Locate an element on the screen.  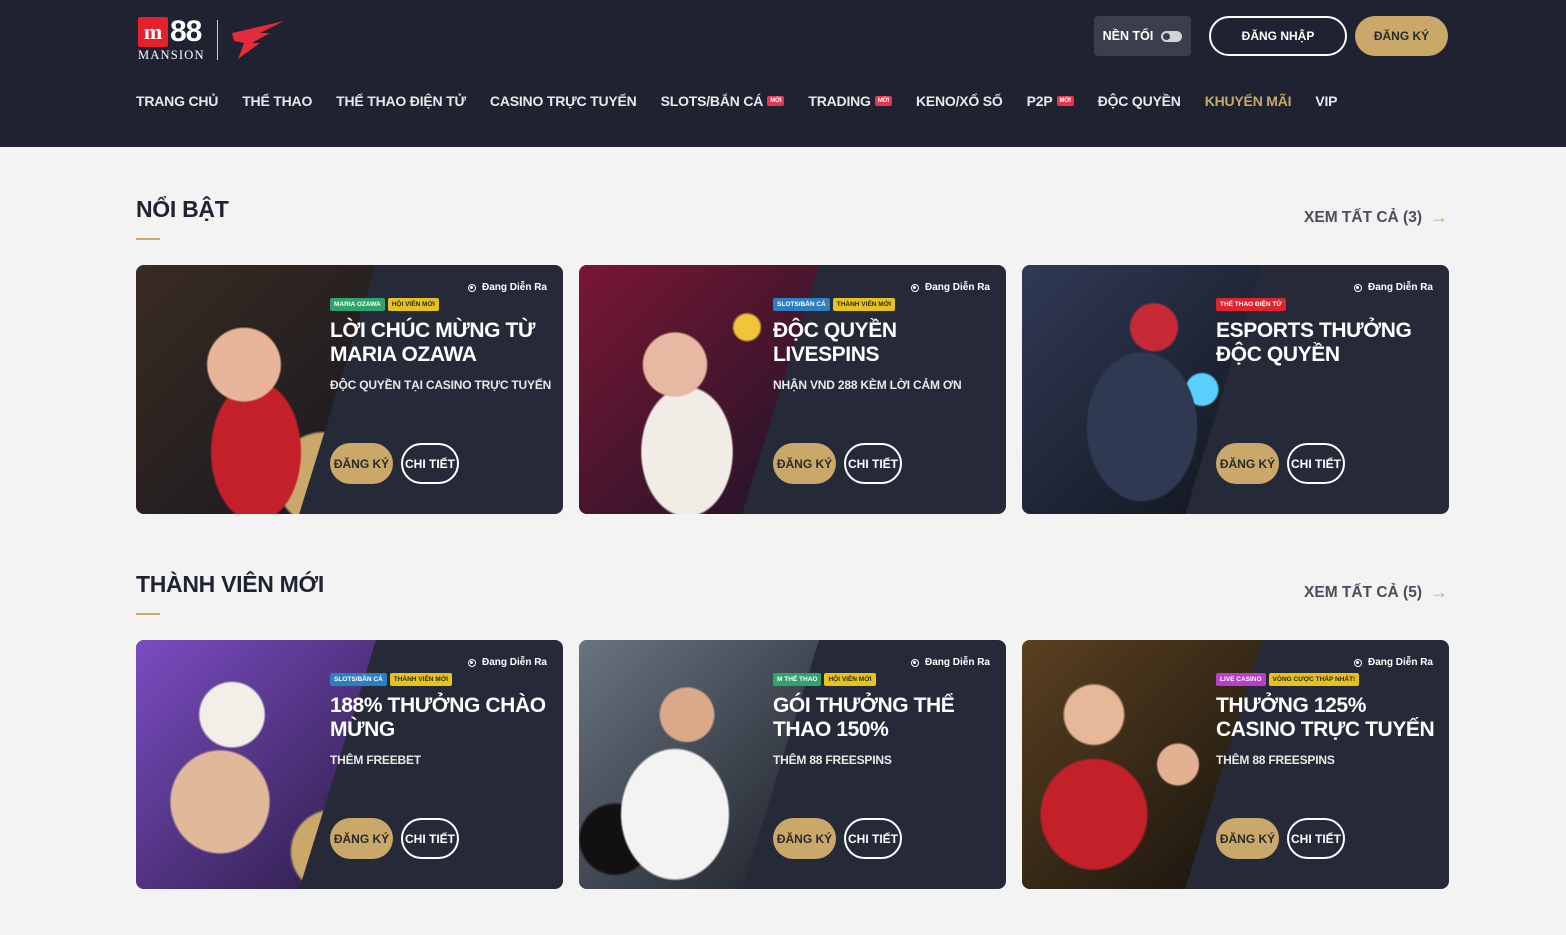
nav-item-label: THỂ THAO is located at coordinates (277, 101).